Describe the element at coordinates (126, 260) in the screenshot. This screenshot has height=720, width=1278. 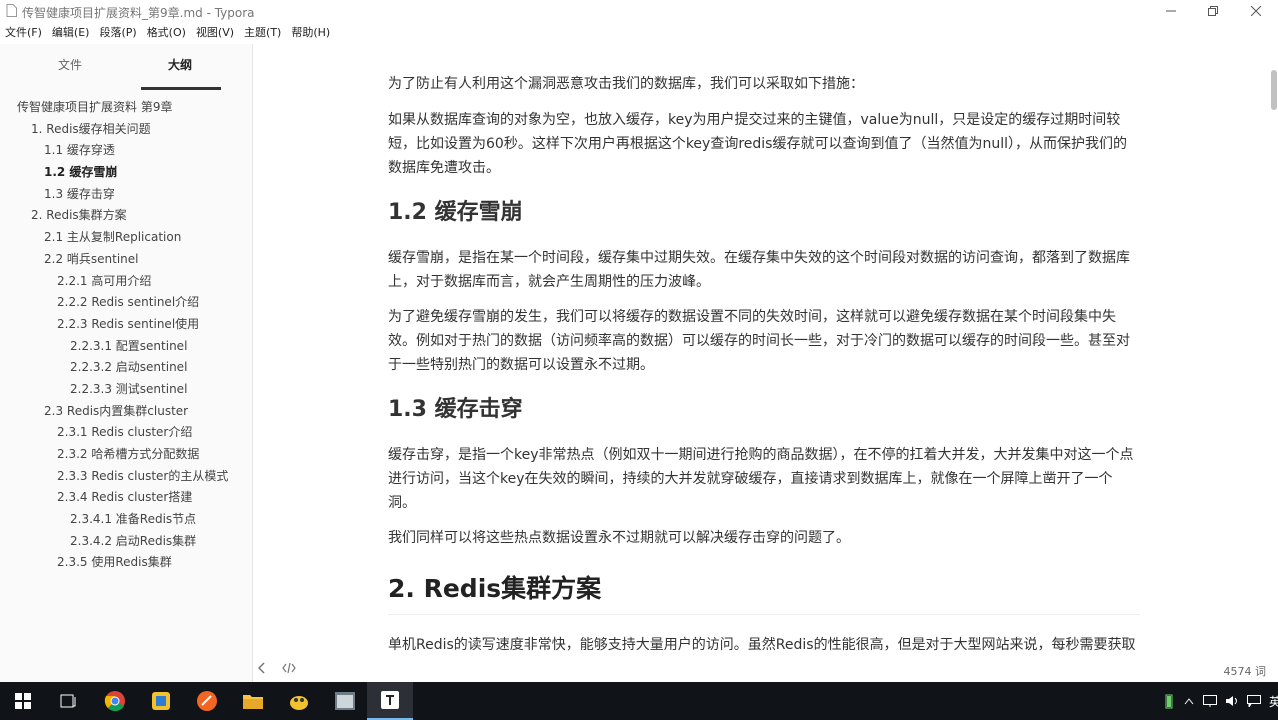
I see `outline-item: 2.2 哨兵sentinel` at that location.